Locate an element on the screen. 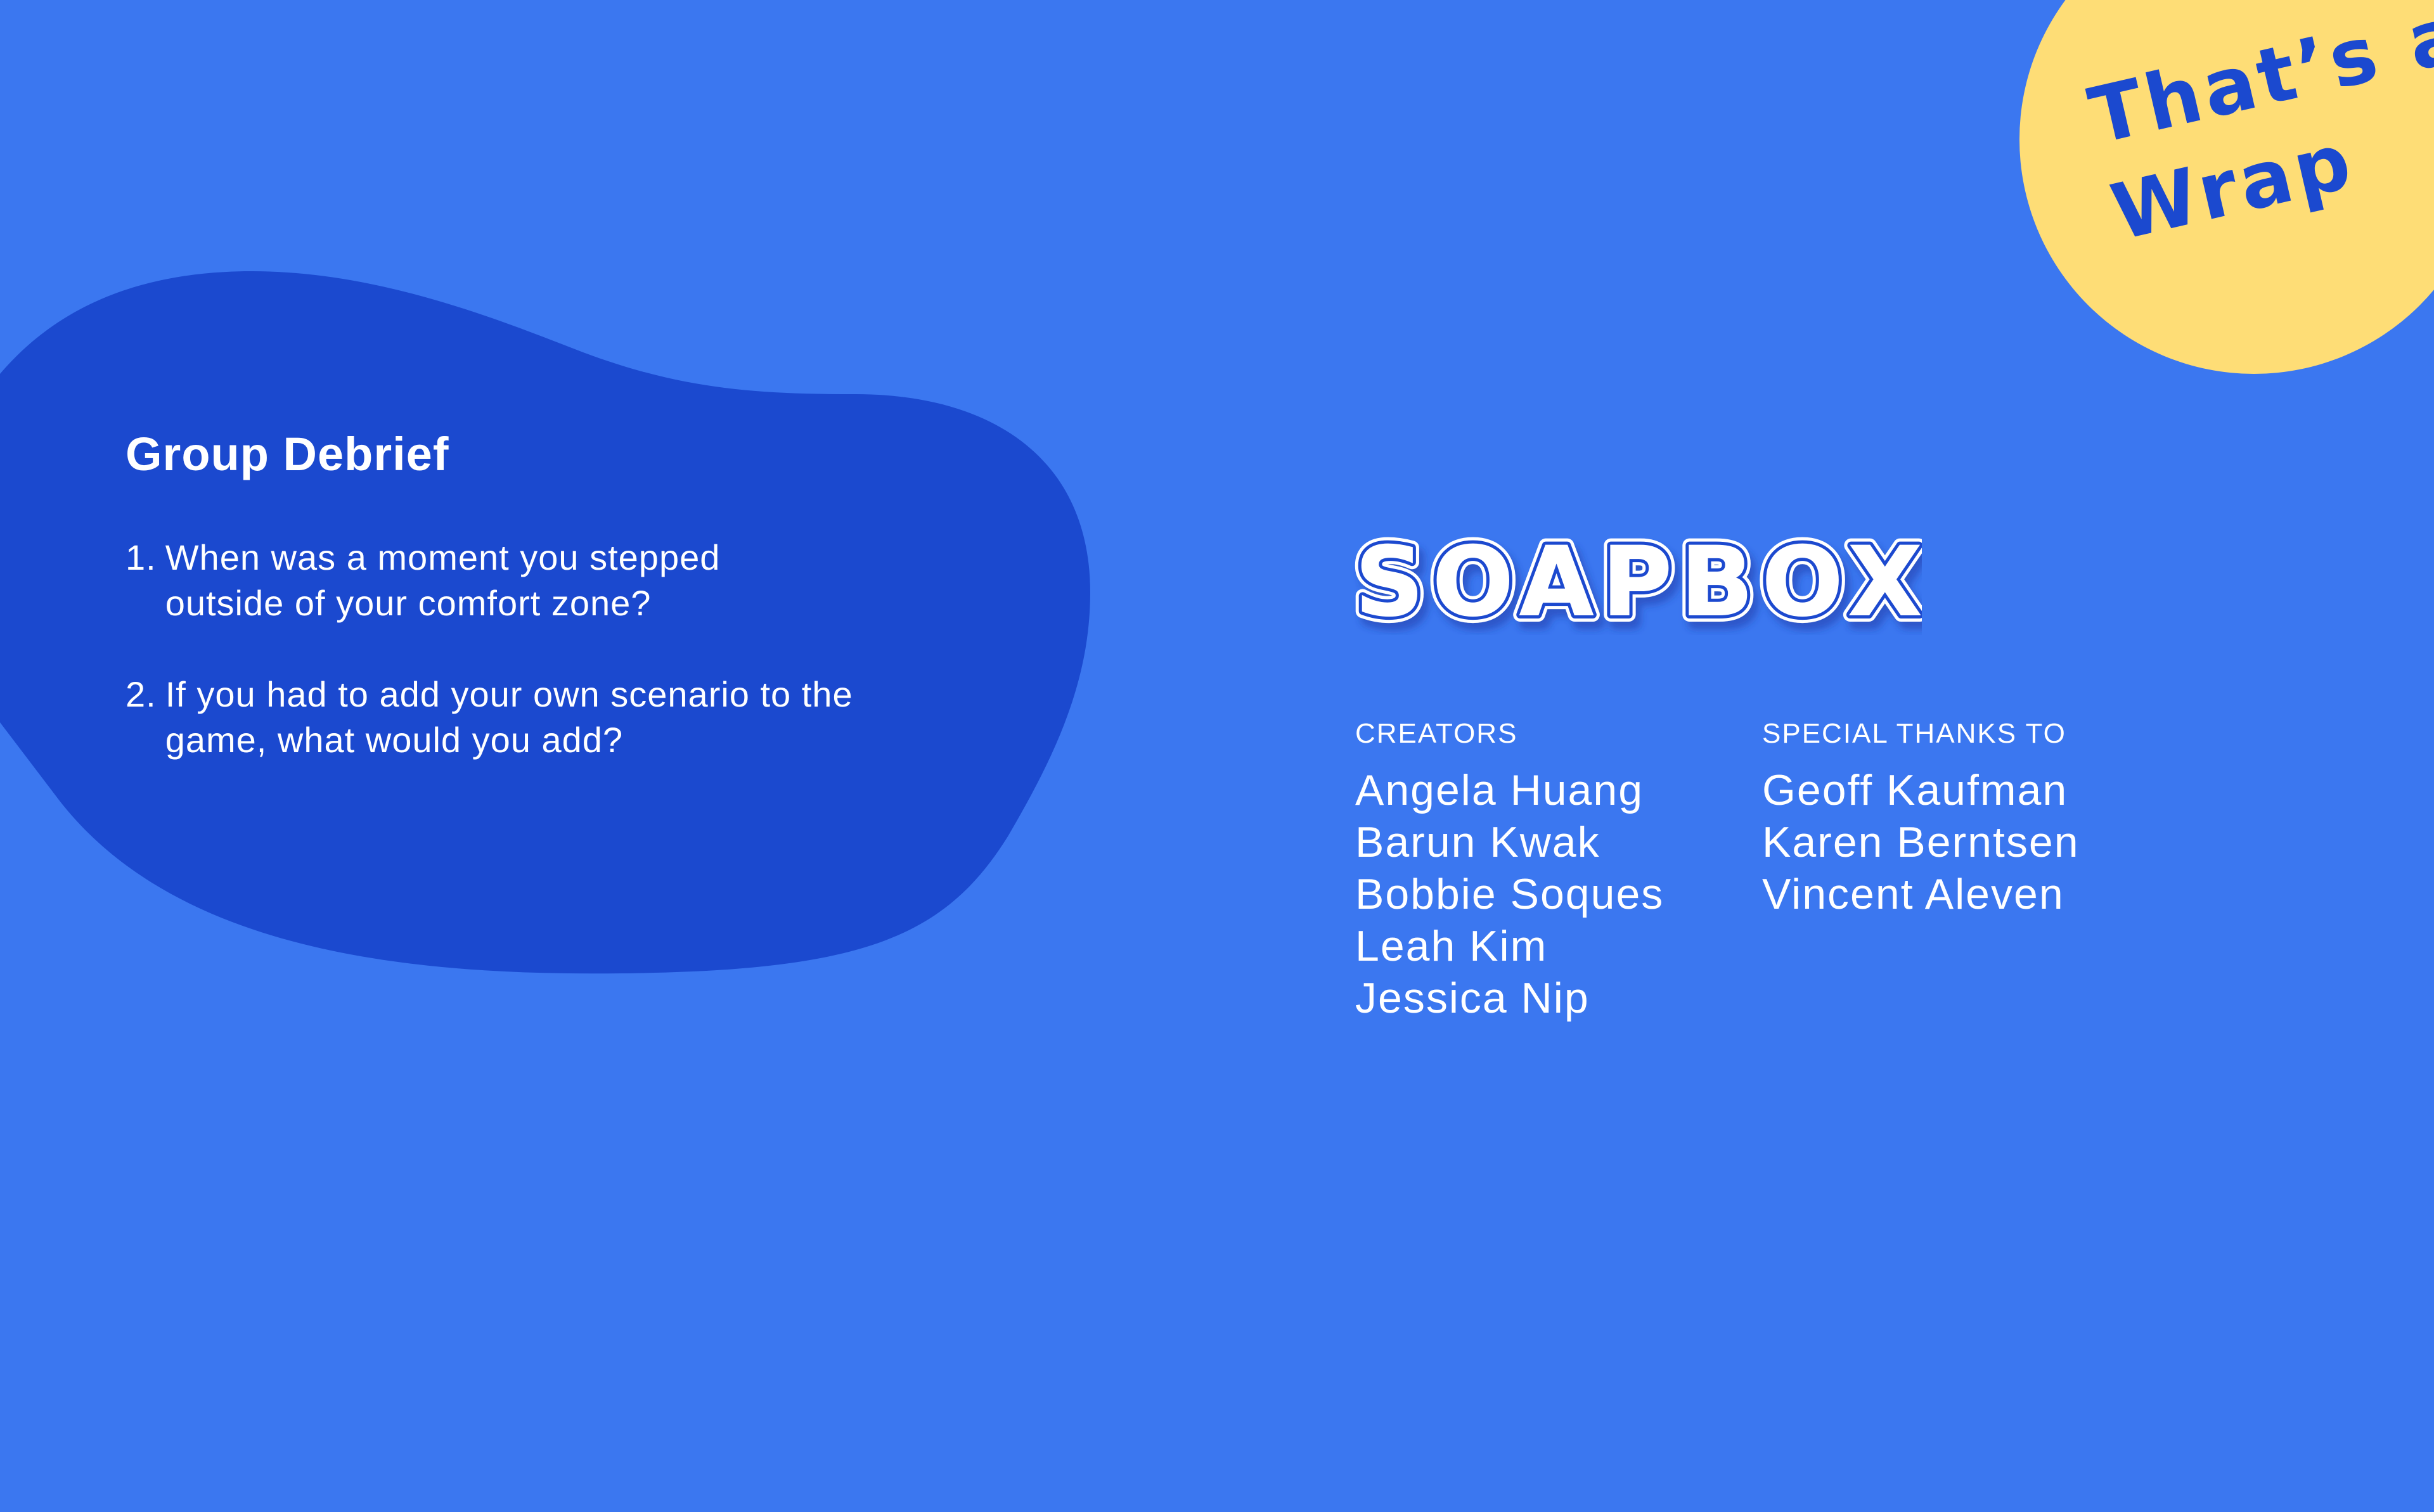 The image size is (2434, 1512). logo-wordmark: SOAPBOX is located at coordinates (1639, 584).